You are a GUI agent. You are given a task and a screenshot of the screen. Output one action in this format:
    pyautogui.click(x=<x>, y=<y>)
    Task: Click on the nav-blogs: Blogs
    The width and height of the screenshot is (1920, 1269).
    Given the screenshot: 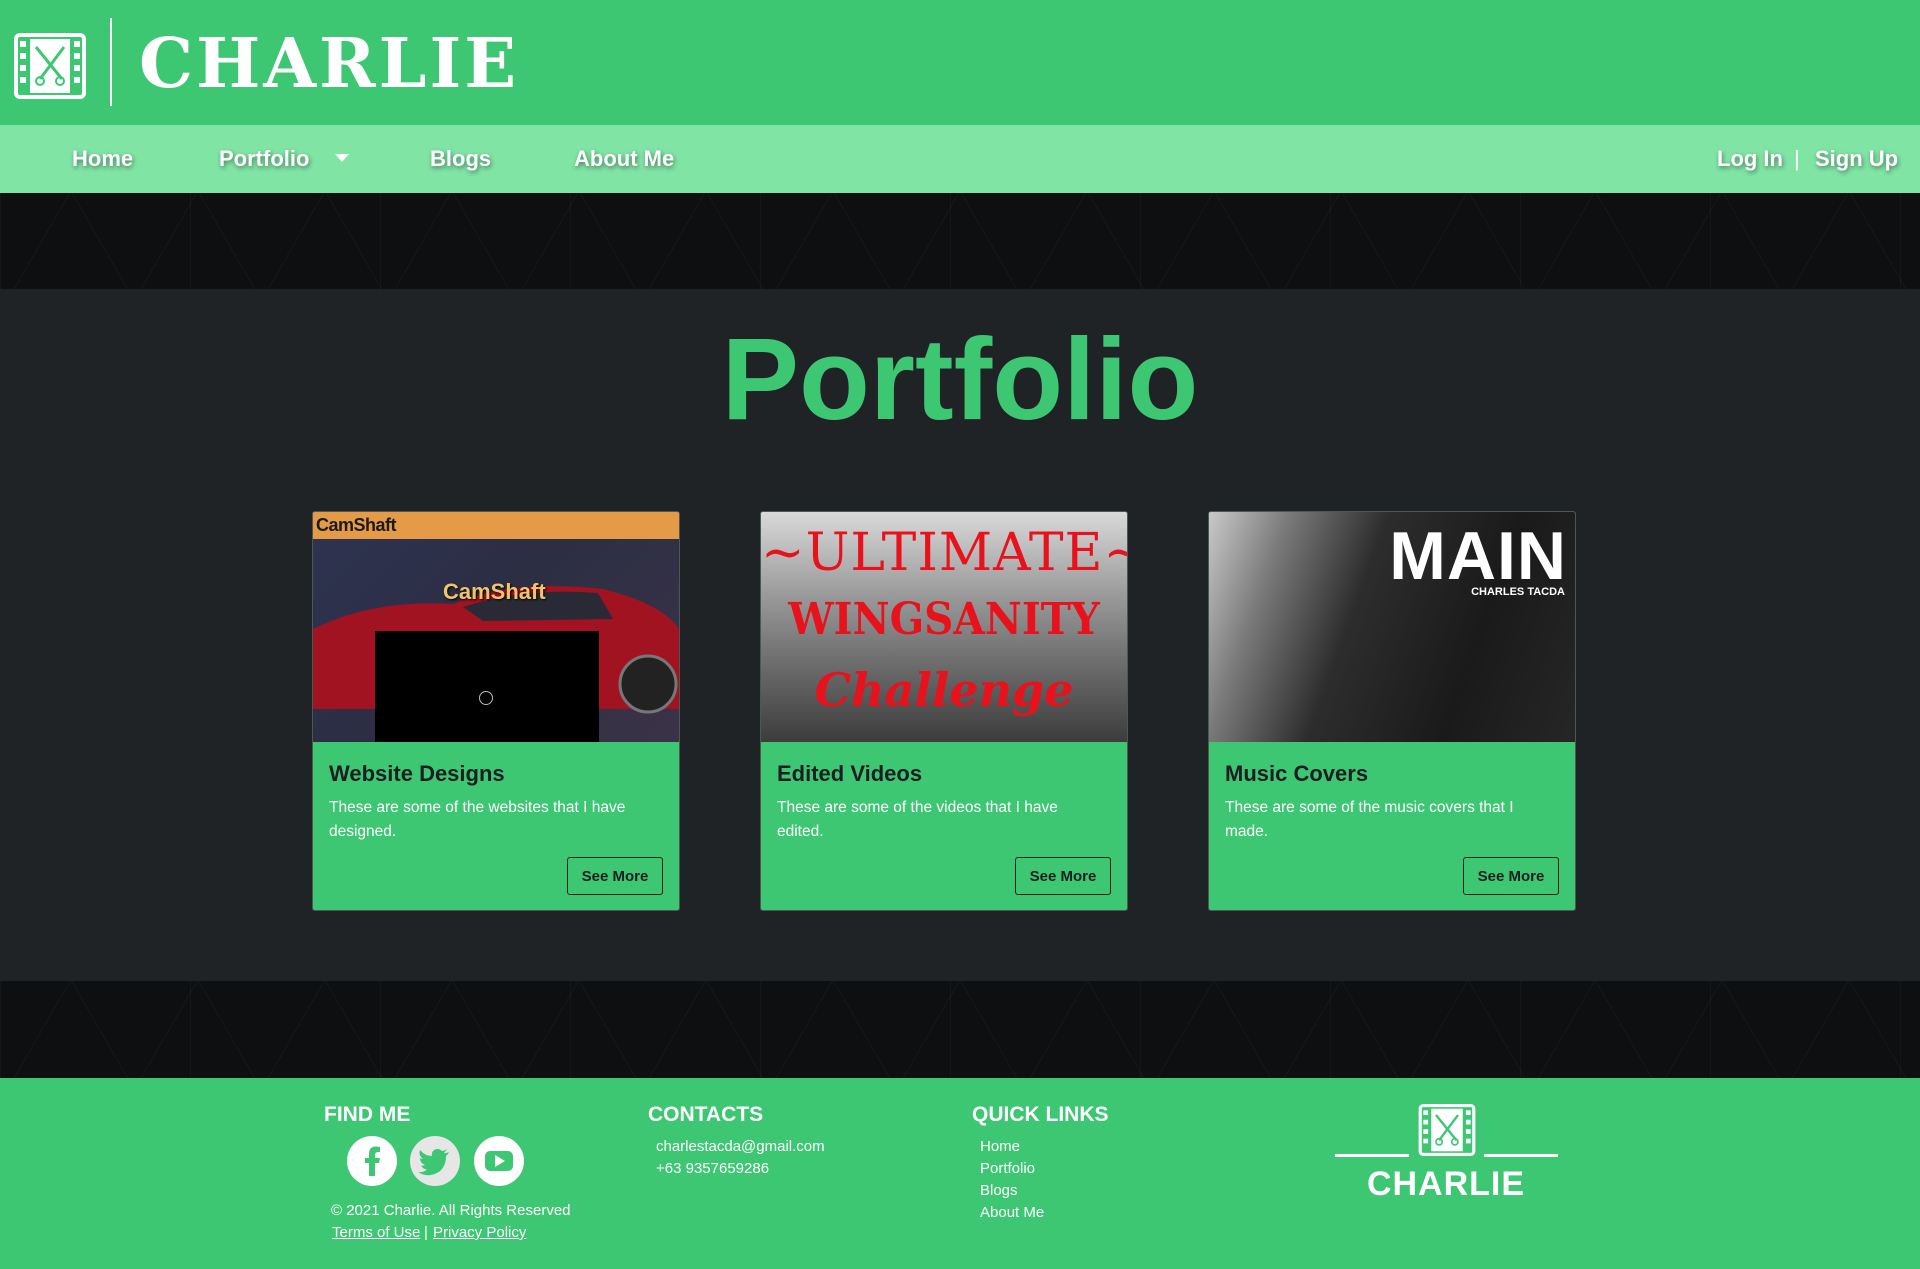 What is the action you would take?
    pyautogui.click(x=460, y=159)
    